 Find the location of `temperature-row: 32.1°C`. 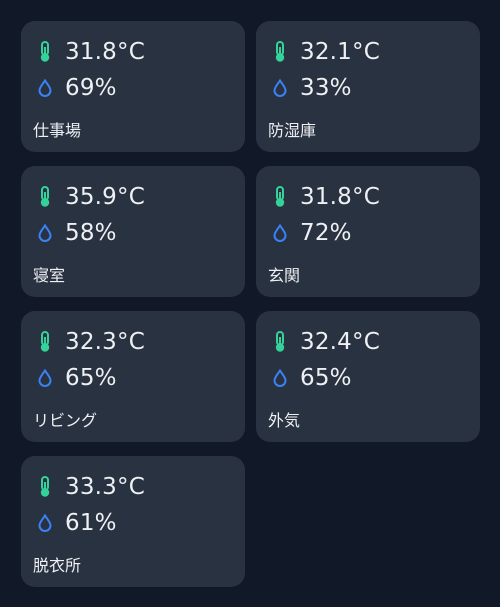

temperature-row: 32.1°C is located at coordinates (325, 52).